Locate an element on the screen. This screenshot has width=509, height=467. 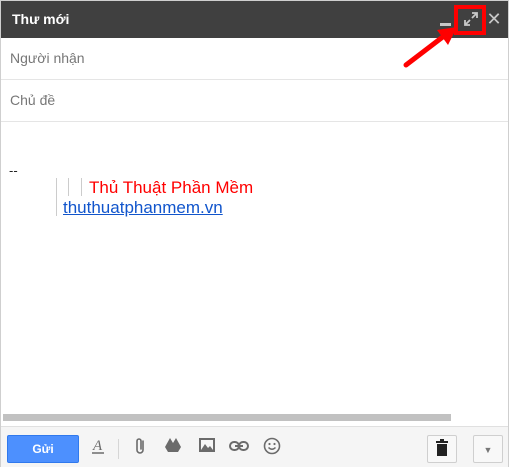
subject-field is located at coordinates (254, 101).